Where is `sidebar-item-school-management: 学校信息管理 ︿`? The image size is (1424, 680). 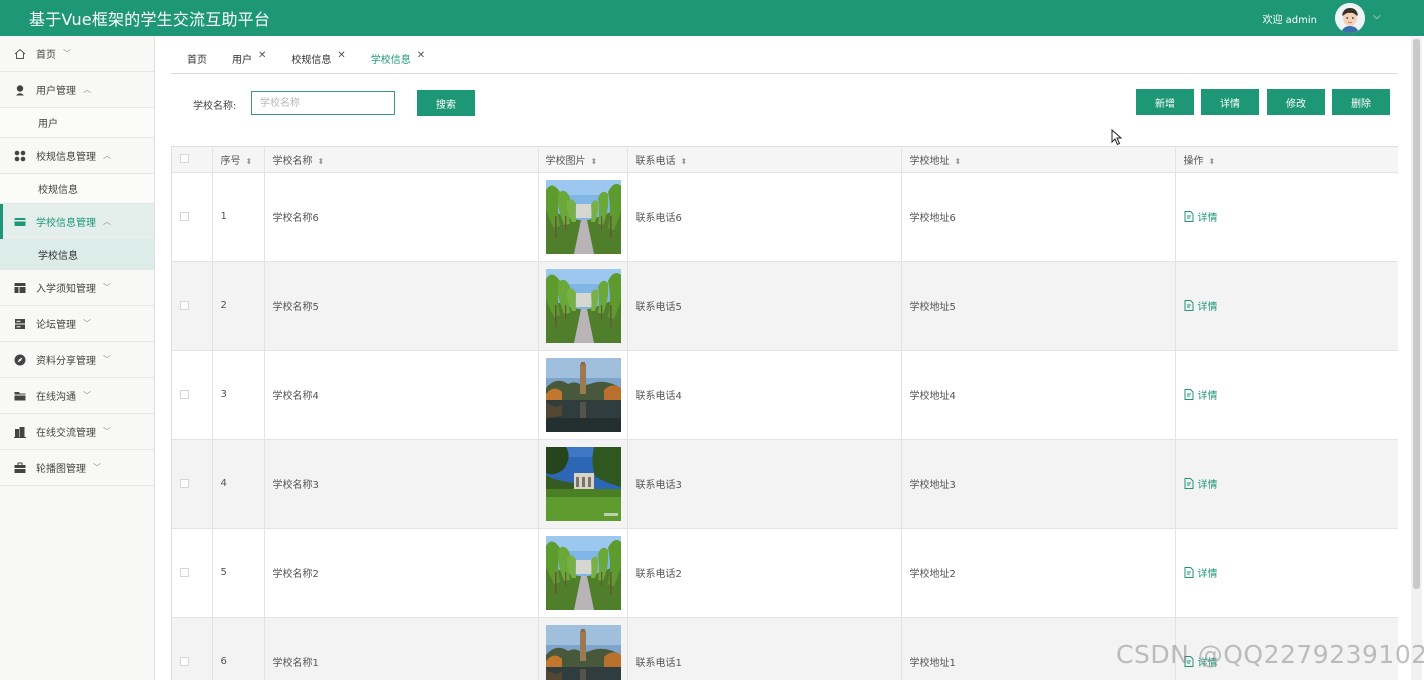
sidebar-item-school-management: 学校信息管理 ︿ is located at coordinates (77, 222).